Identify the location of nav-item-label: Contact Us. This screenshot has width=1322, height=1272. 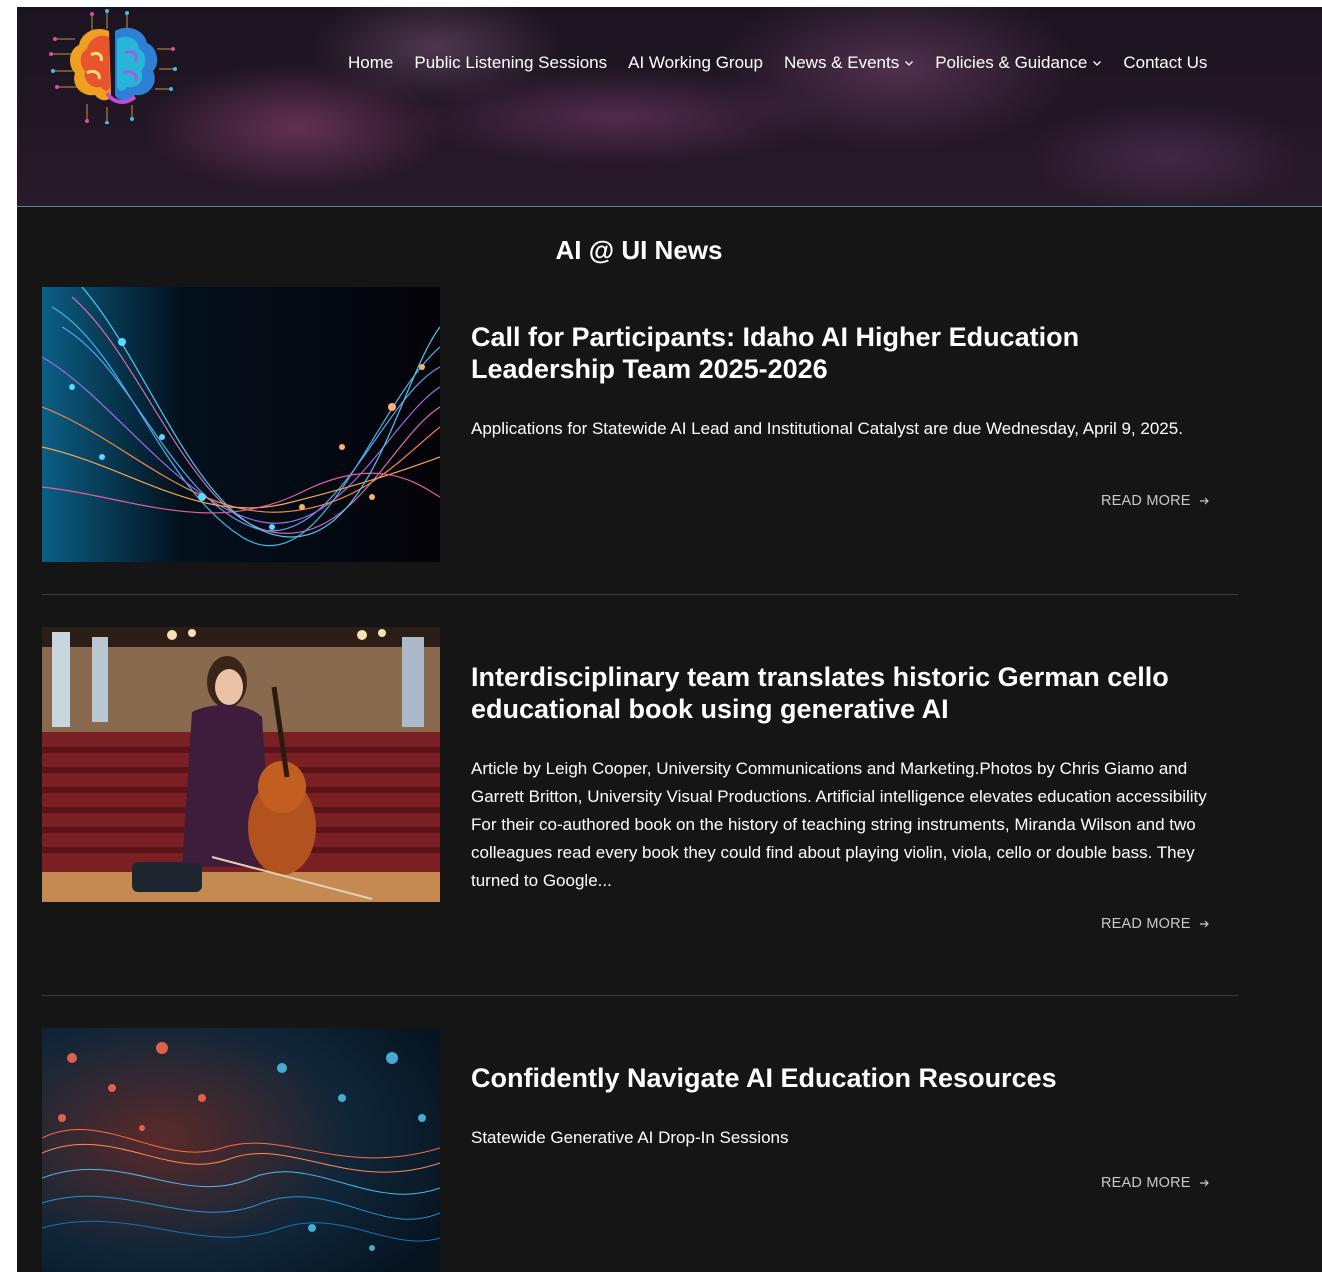
(1165, 62).